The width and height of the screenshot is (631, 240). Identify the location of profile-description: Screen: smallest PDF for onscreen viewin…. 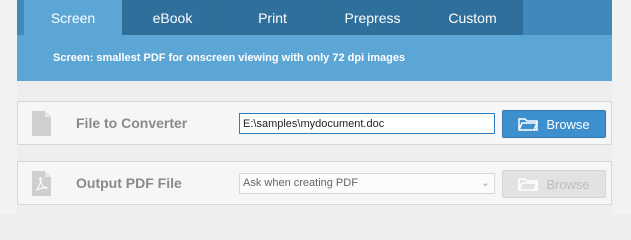
(229, 58).